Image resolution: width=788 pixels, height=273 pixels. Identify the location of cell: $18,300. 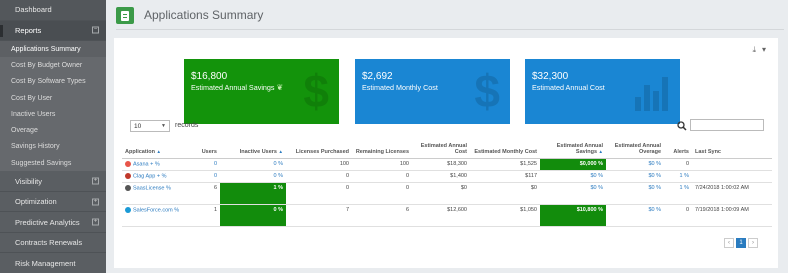
(441, 164).